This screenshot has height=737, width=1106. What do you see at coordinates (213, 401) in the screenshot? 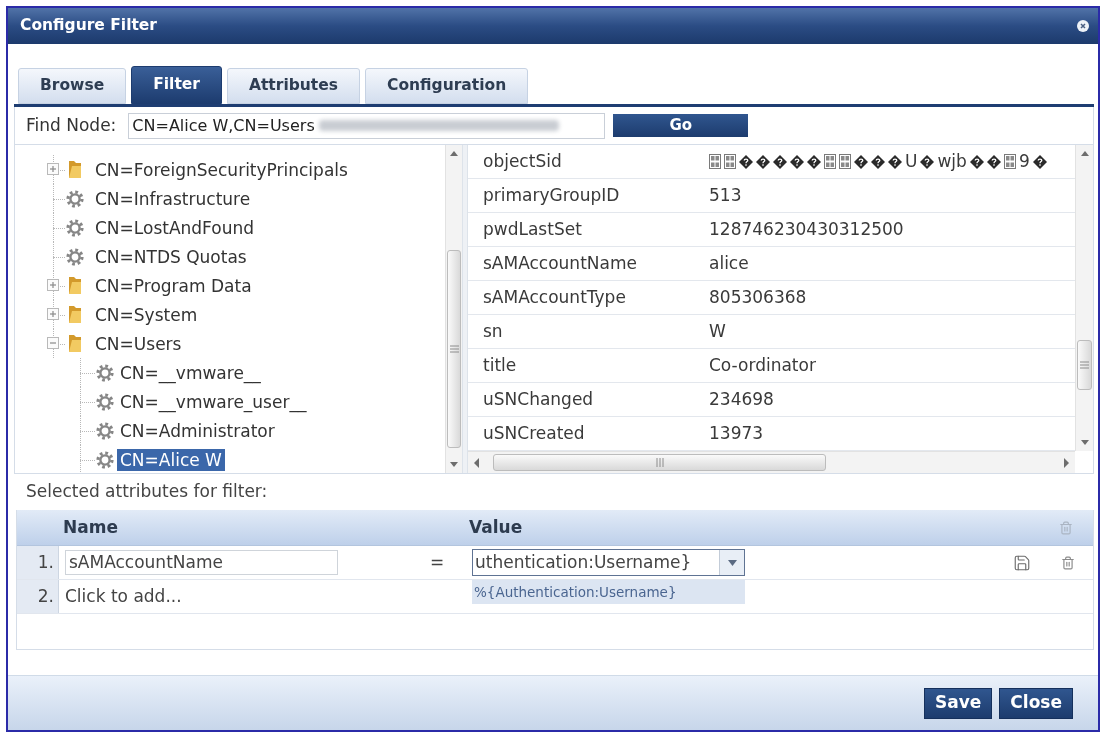
I see `tree-item: CN=__vmware_user__` at bounding box center [213, 401].